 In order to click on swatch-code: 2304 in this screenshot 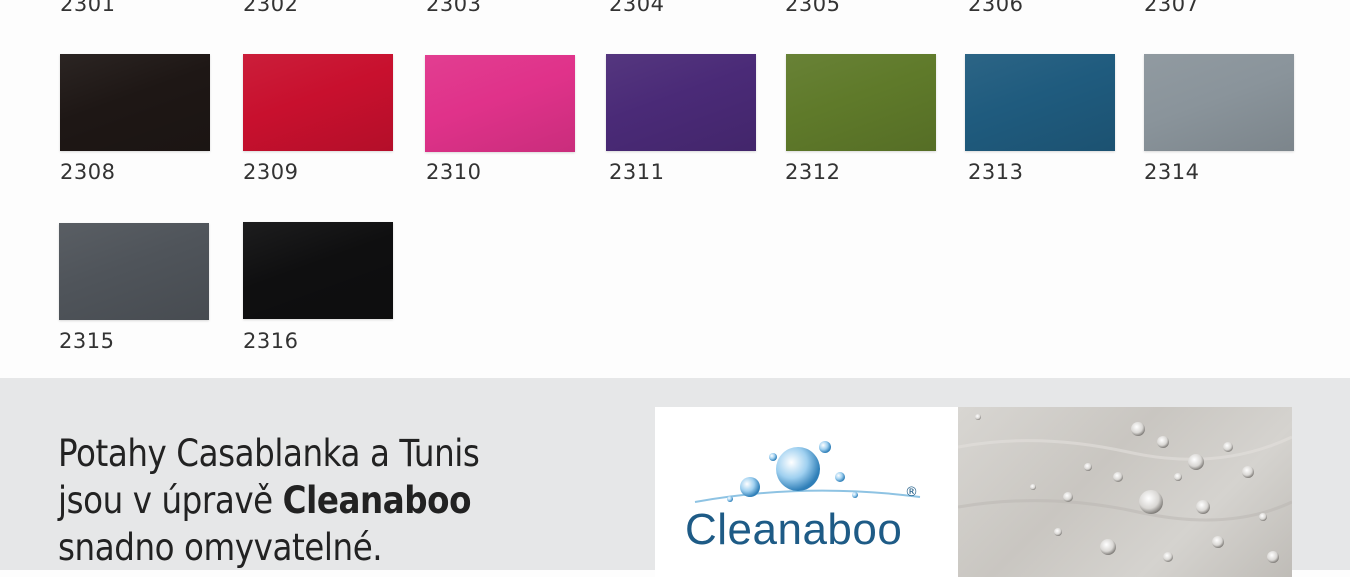, I will do `click(637, 8)`.